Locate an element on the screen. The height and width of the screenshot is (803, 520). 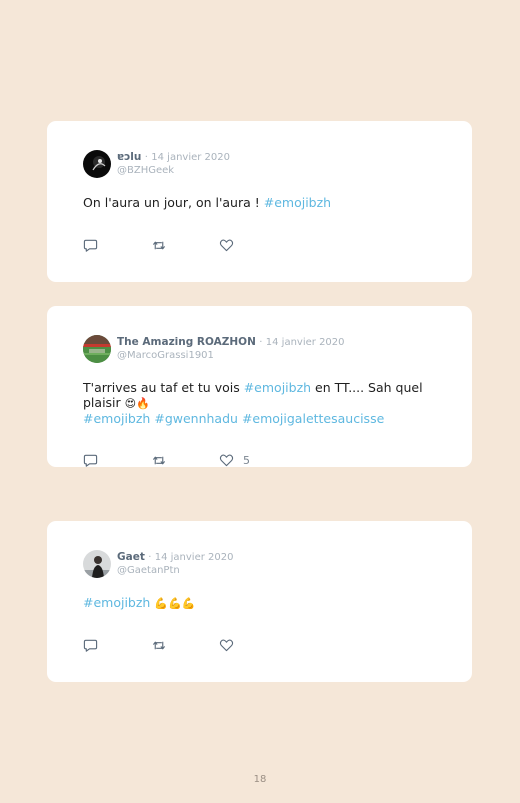
tweet-text: On l'aura un jour, on l'aura ! #emojibzh is located at coordinates (258, 202).